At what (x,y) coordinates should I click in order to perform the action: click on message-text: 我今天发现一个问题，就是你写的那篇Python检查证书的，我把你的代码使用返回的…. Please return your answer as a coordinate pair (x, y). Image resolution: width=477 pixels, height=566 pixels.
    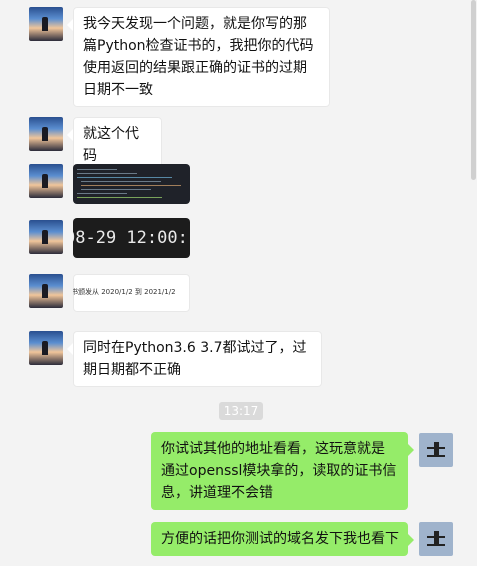
    Looking at the image, I should click on (198, 57).